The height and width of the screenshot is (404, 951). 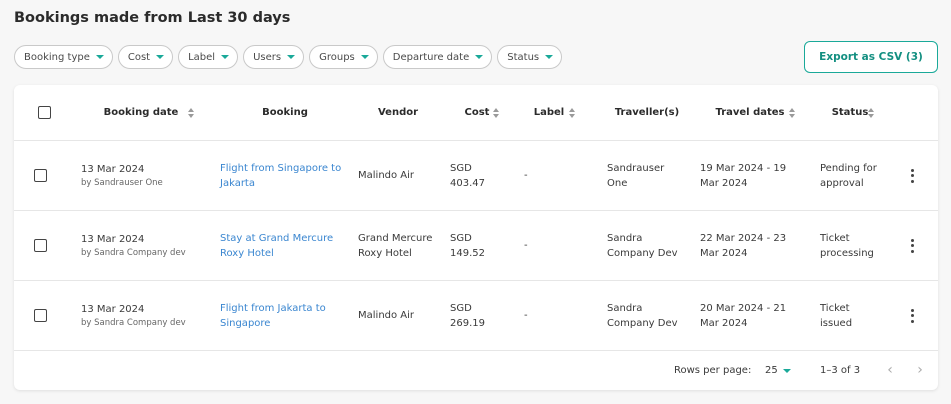 I want to click on status-cell: Ticket processing, so click(x=847, y=245).